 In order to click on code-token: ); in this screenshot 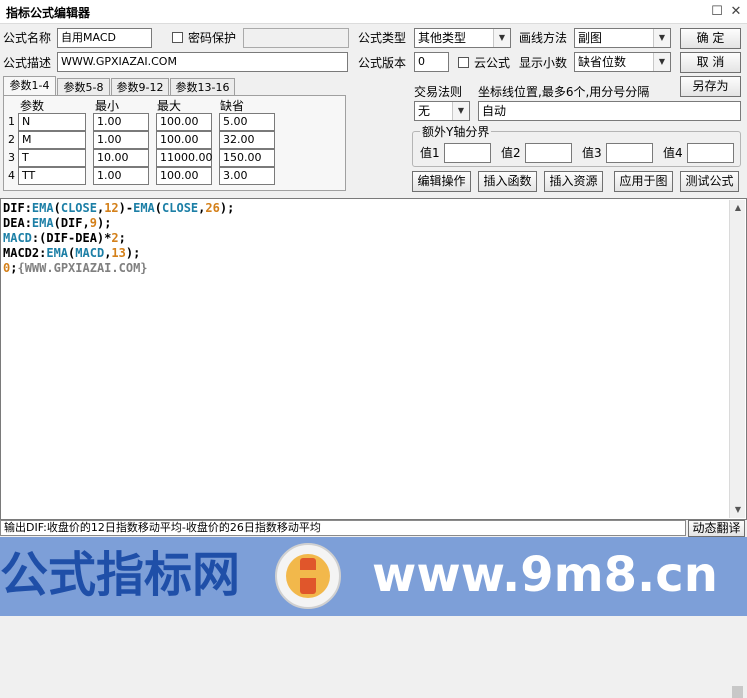, I will do `click(133, 253)`.